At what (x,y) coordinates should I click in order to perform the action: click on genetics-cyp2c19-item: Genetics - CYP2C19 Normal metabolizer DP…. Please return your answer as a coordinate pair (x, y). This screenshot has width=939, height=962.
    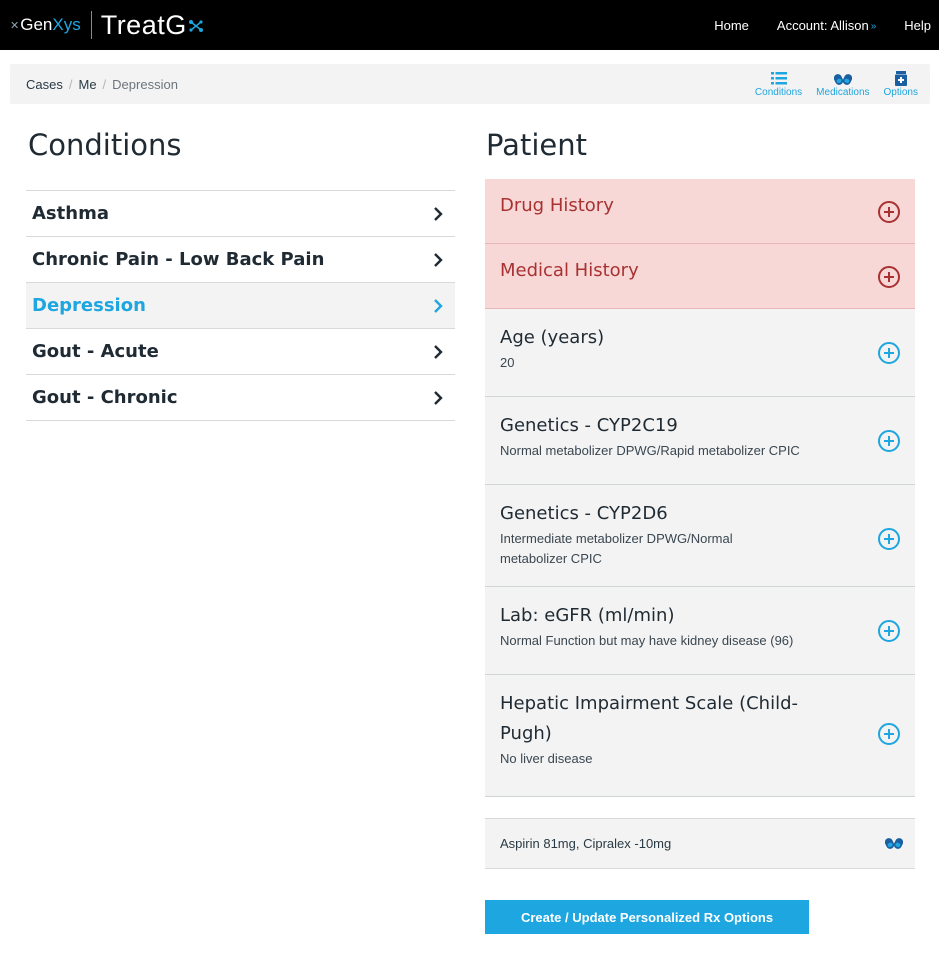
    Looking at the image, I should click on (700, 441).